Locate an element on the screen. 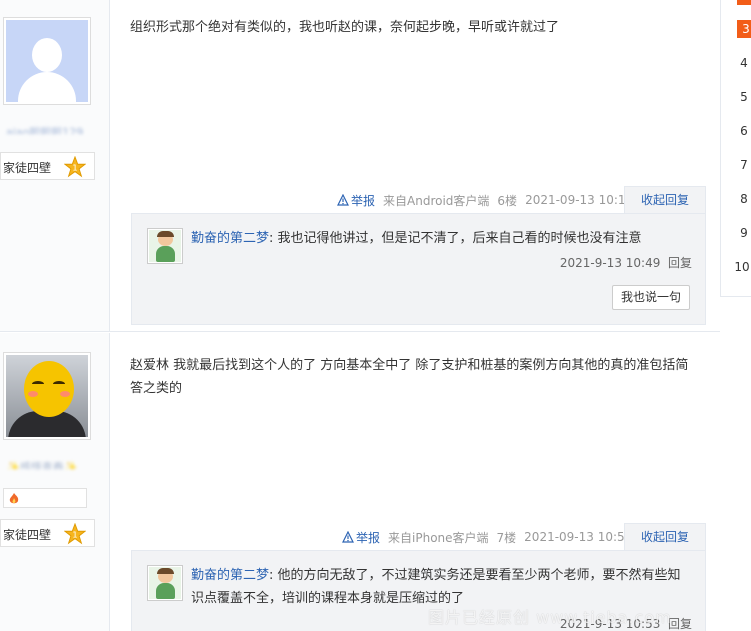 This screenshot has height=631, width=751. post-tail: 举报 来自iPhone客户端 7楼 2021-09-13 10:52 is located at coordinates (487, 537).